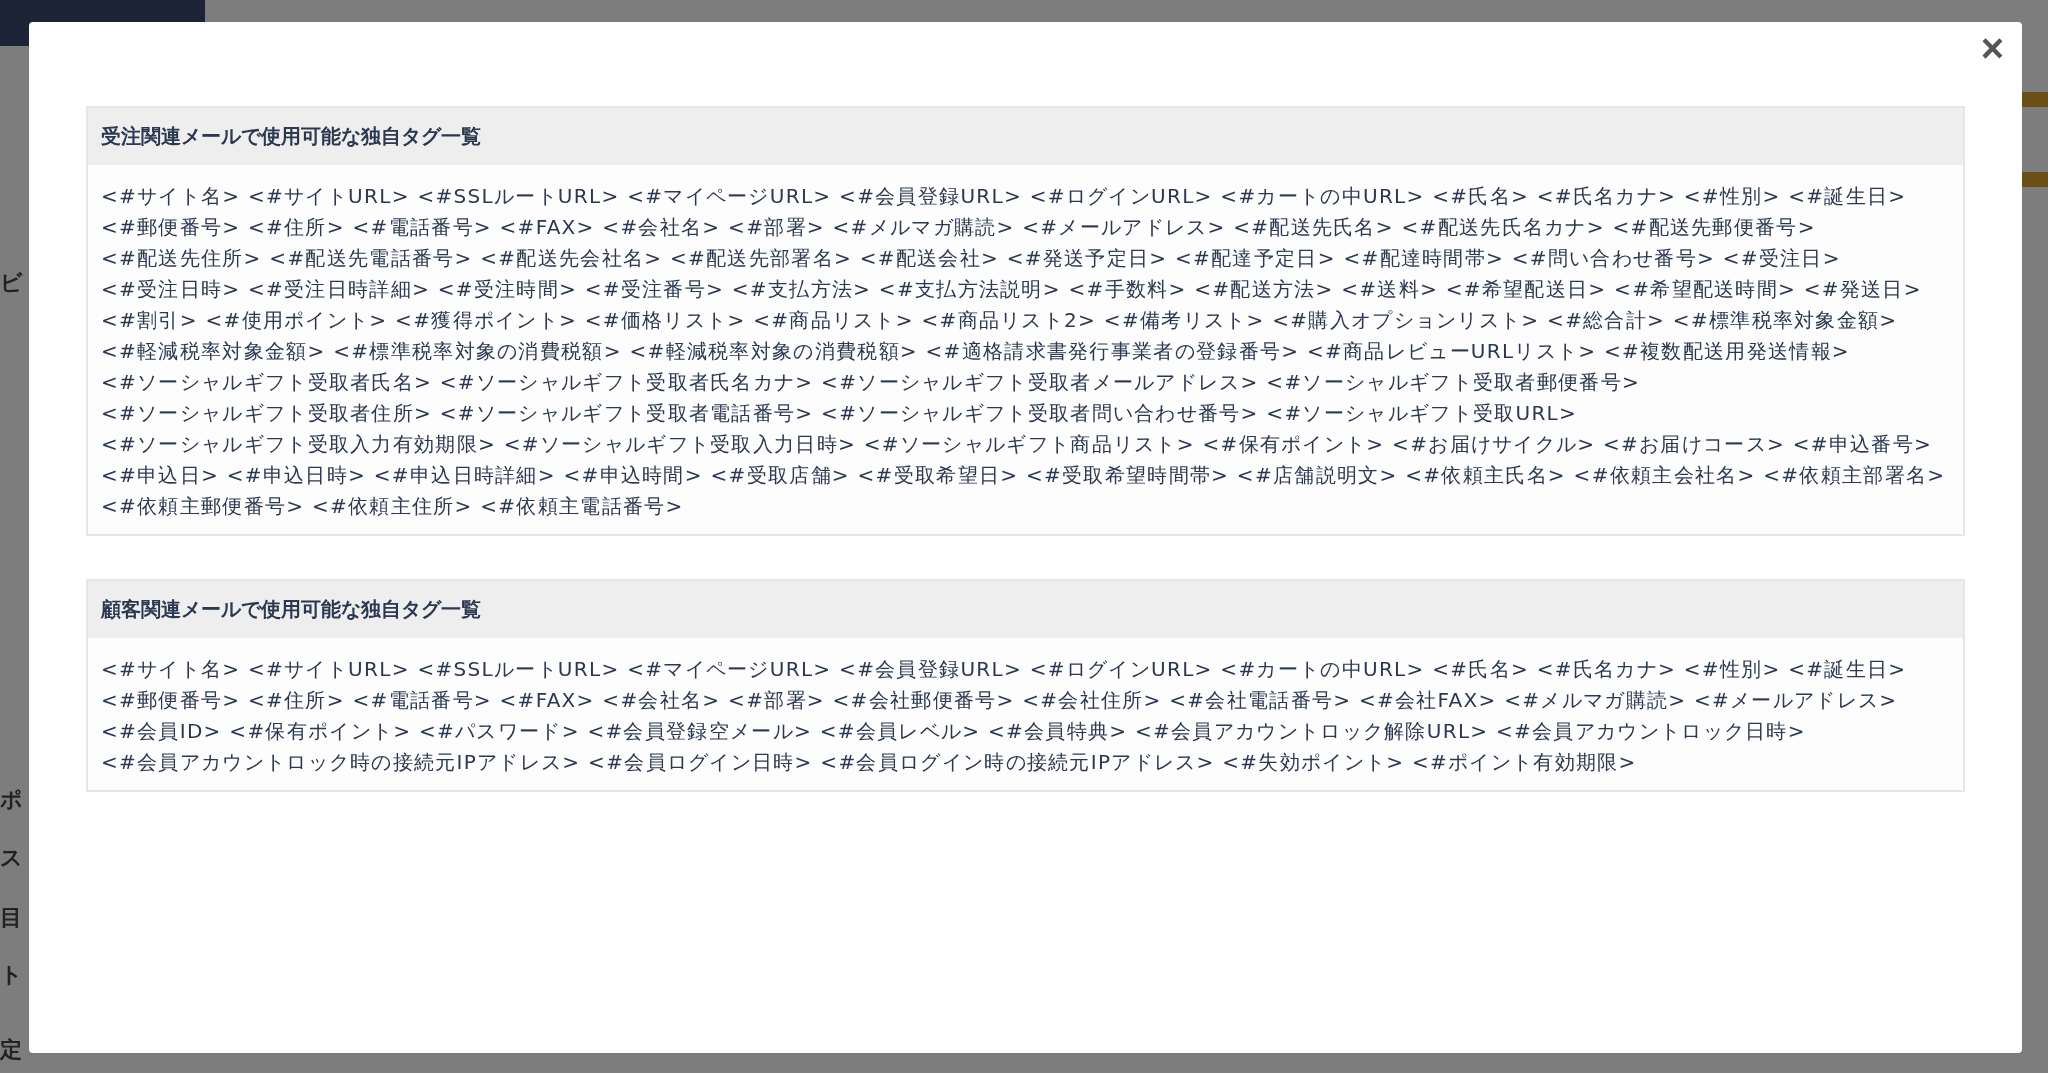 This screenshot has width=2048, height=1073. I want to click on tag-text: <#標準税率対象金額>, so click(1785, 320).